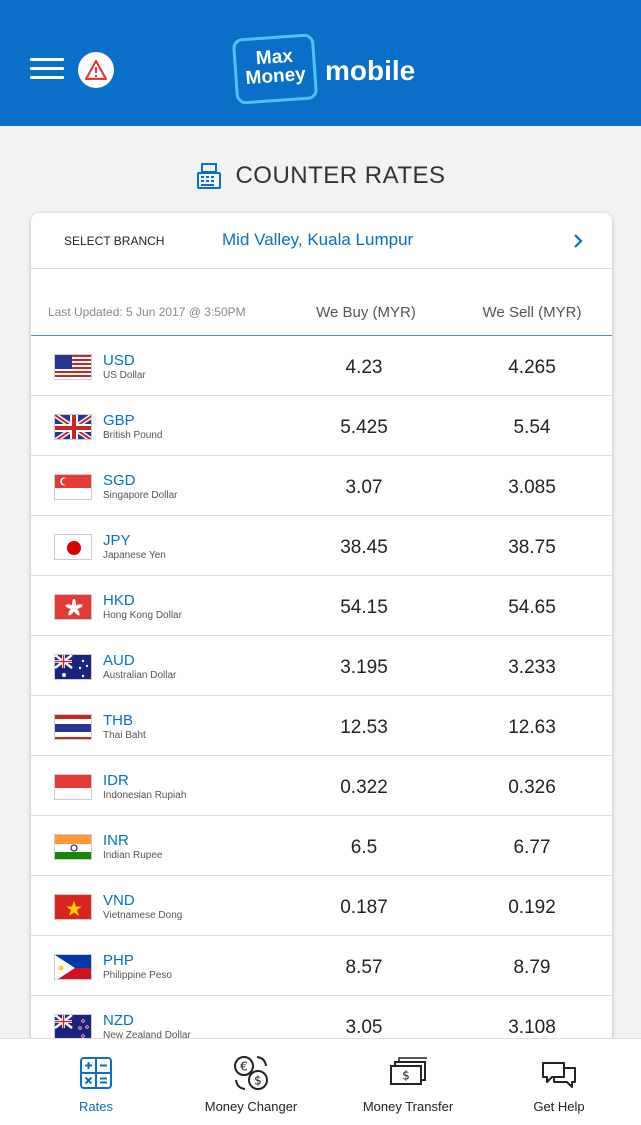 The height and width of the screenshot is (1125, 641). I want to click on sell-rate: 3.085, so click(532, 487).